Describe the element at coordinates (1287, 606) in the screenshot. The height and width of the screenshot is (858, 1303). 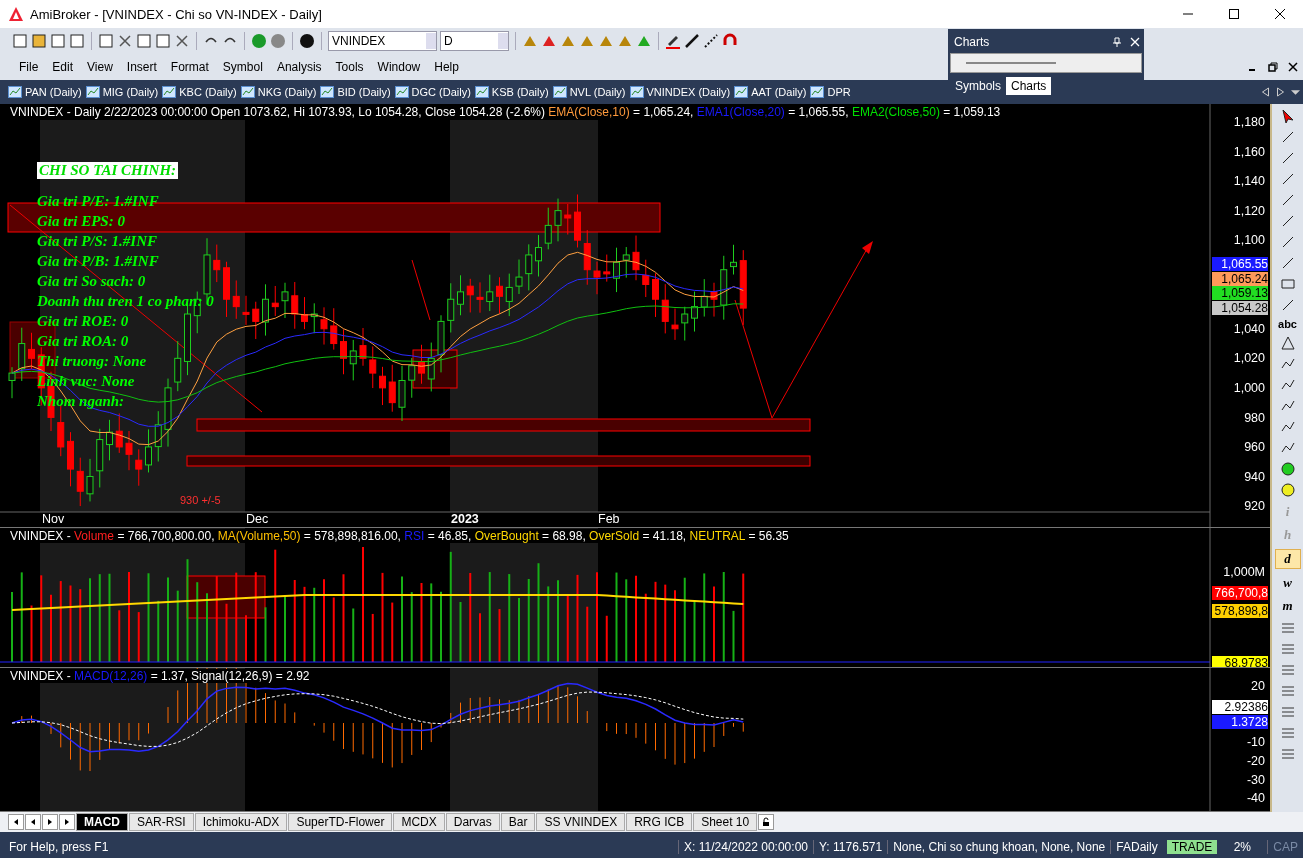
I see `interval-button: m` at that location.